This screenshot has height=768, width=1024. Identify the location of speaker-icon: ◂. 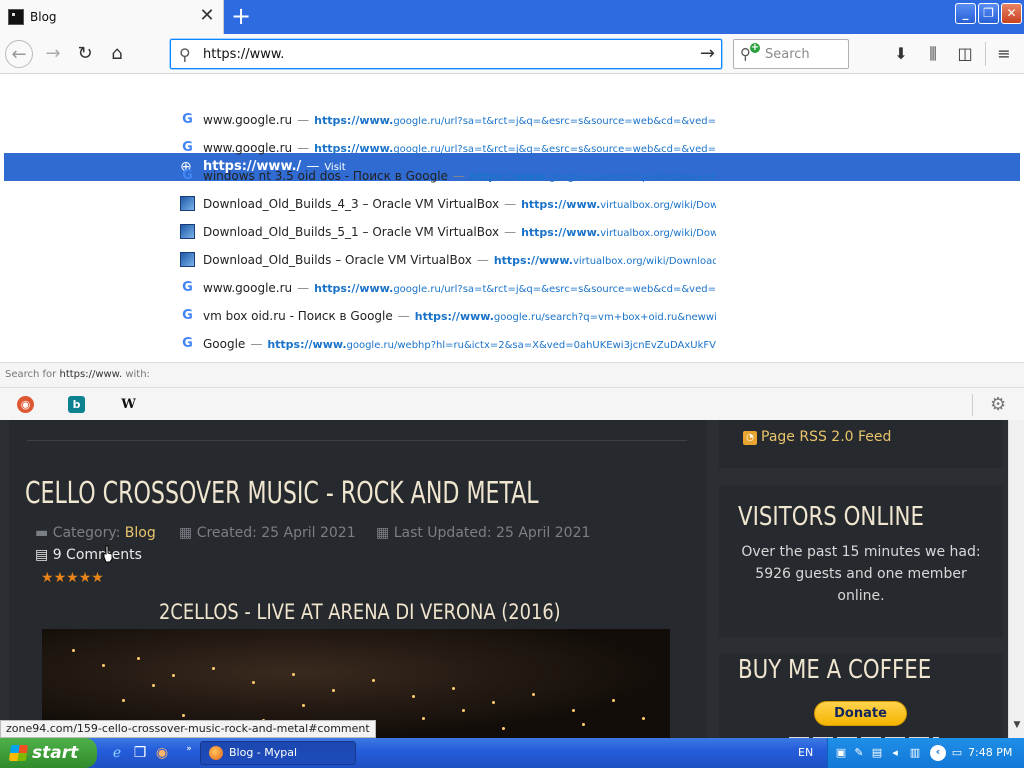
(895, 753).